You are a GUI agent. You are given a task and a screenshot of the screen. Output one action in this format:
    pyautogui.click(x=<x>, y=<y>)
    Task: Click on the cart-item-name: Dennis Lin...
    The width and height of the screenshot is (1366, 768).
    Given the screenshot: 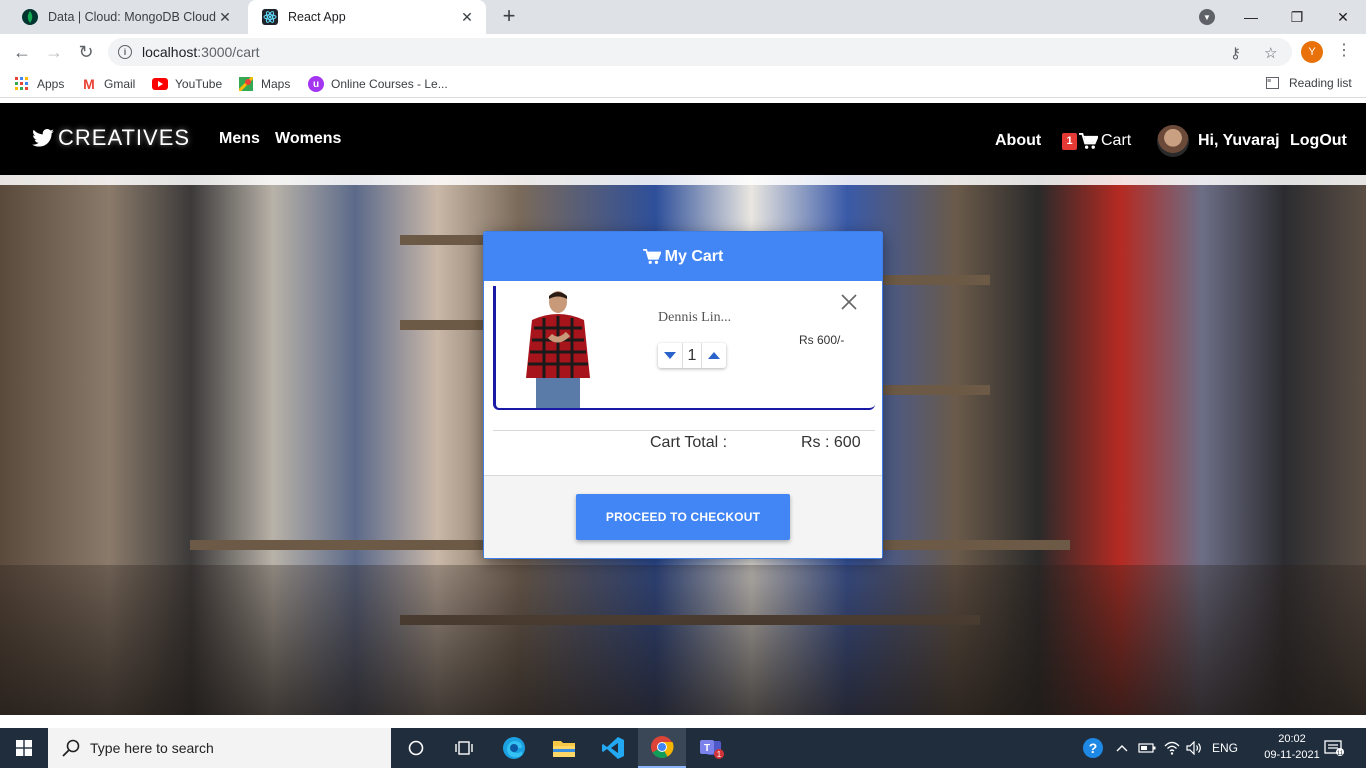 What is the action you would take?
    pyautogui.click(x=695, y=317)
    